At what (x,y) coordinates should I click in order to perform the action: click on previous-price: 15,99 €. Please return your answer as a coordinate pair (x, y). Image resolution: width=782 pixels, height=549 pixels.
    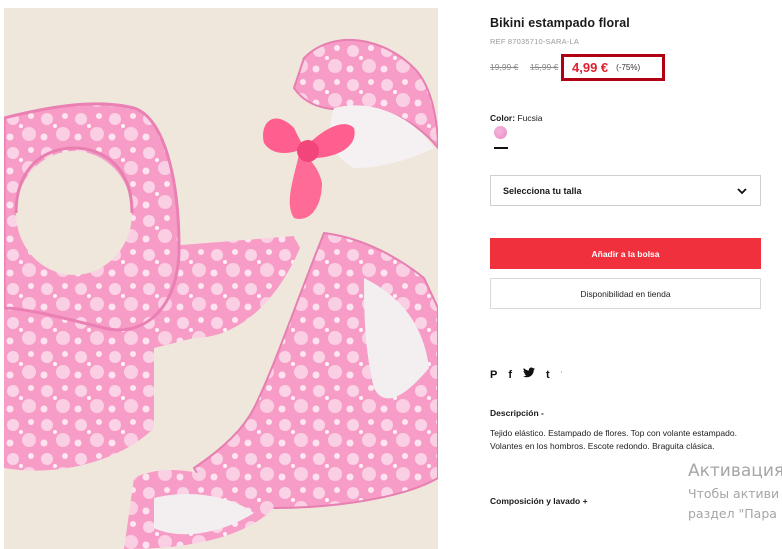
    Looking at the image, I should click on (544, 67).